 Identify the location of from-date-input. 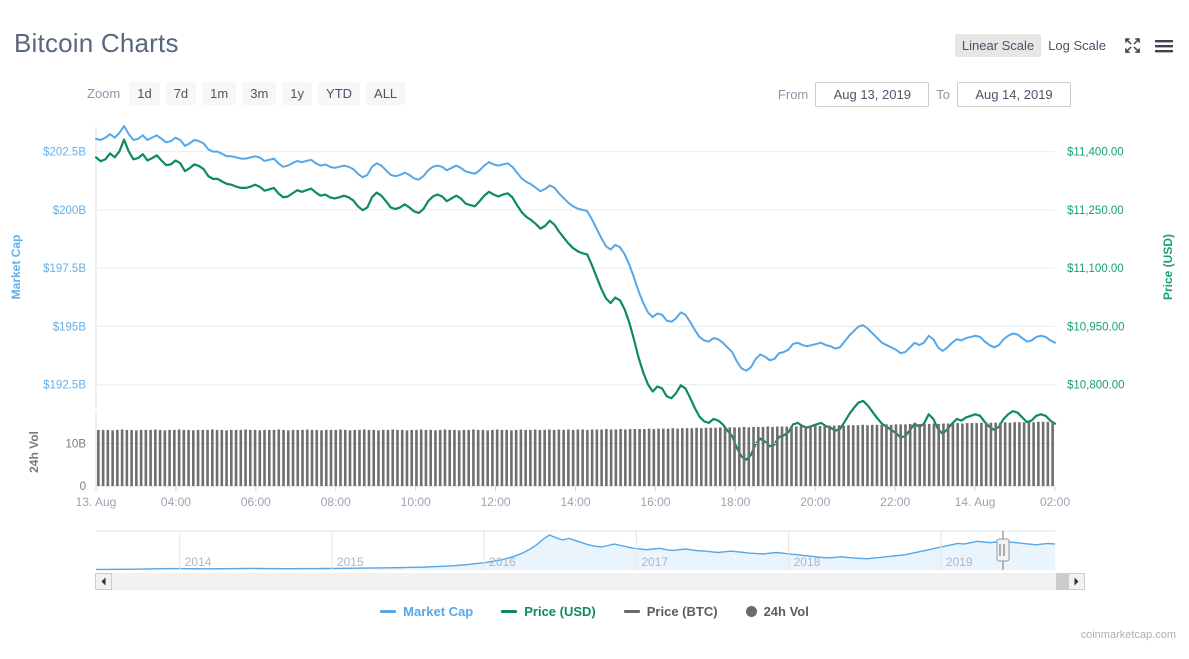
(872, 94).